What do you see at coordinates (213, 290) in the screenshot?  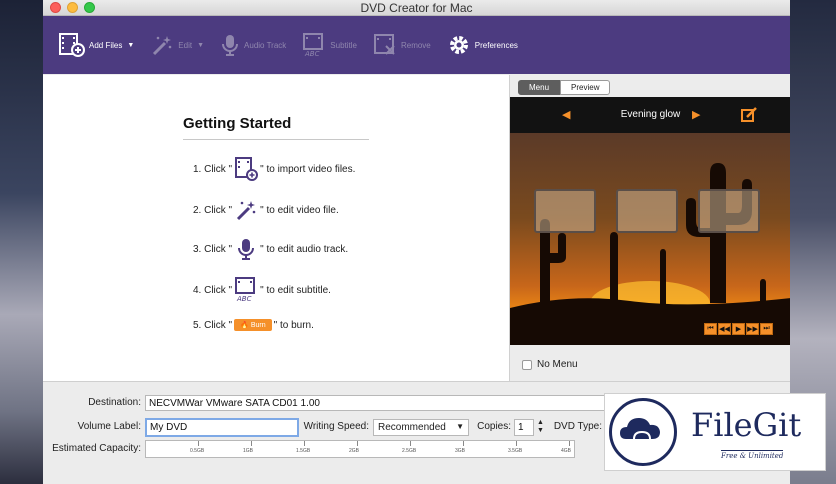 I see `step-4-prefix: 4. Click "` at bounding box center [213, 290].